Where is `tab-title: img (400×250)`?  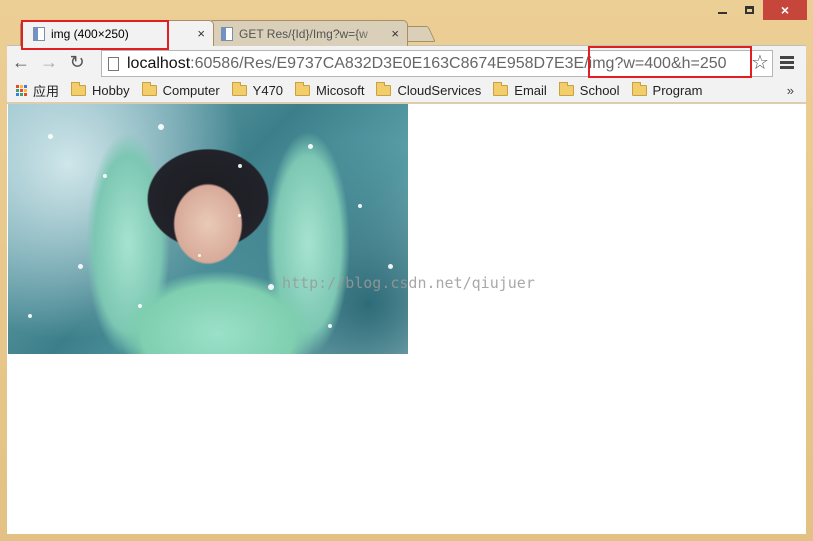
tab-title: img (400×250) is located at coordinates (90, 33).